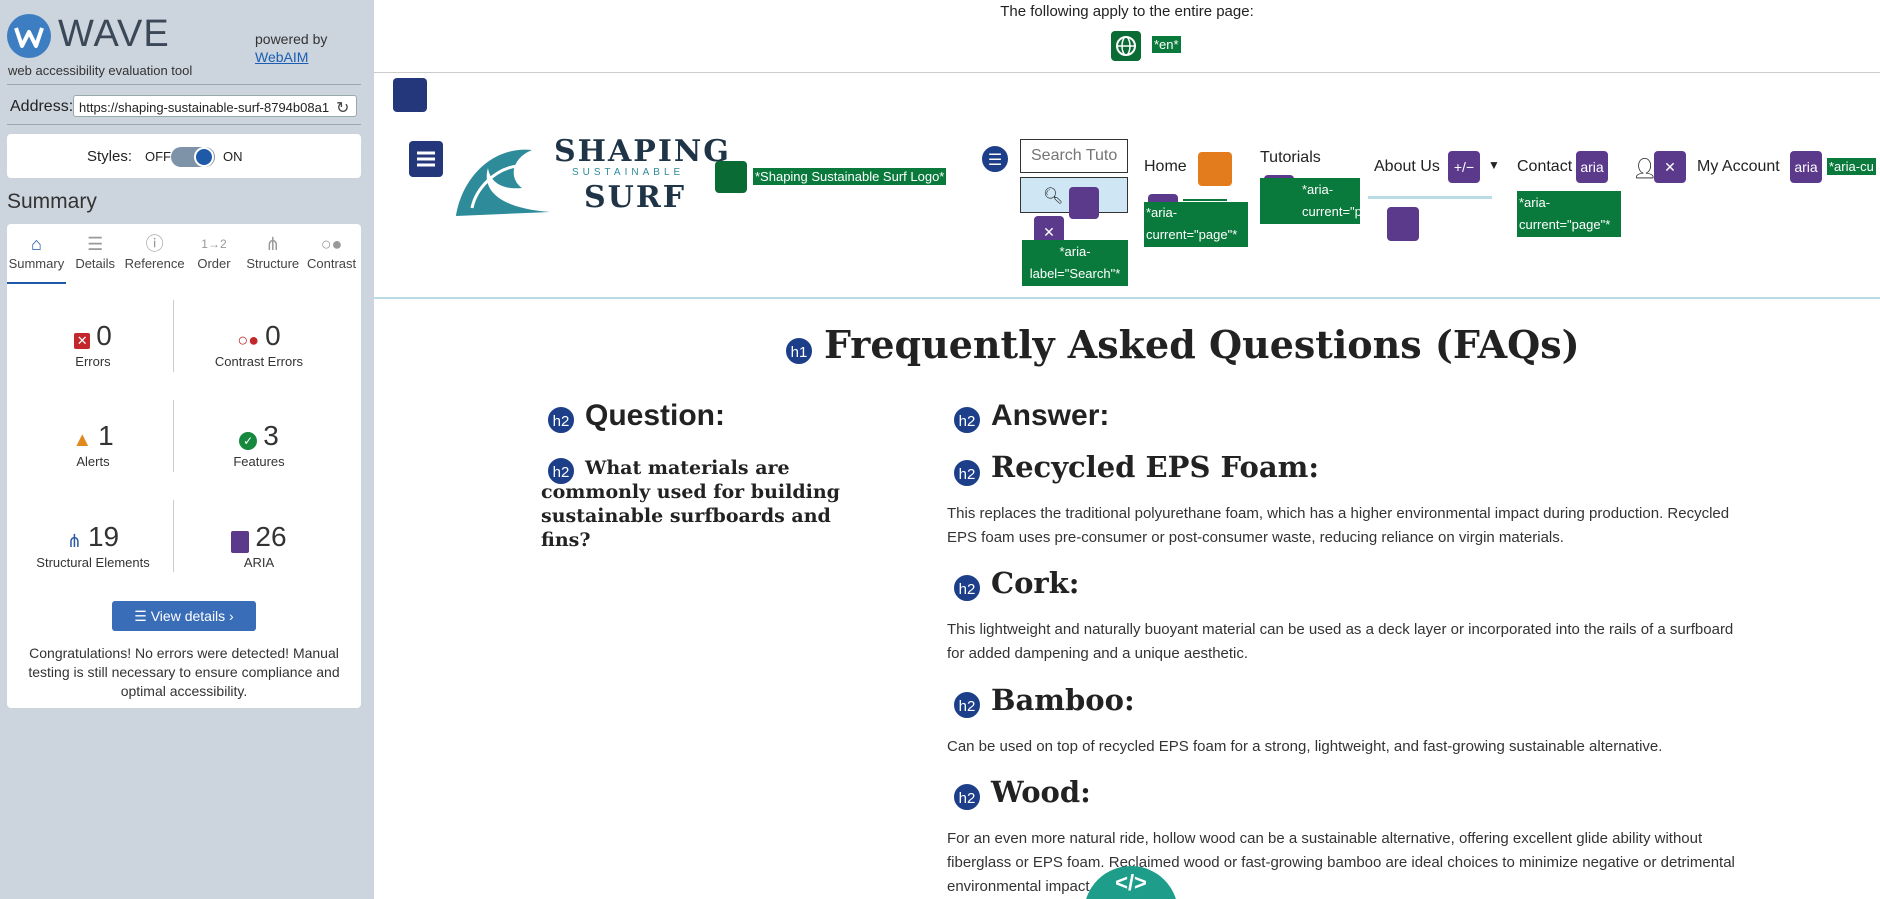 The width and height of the screenshot is (1880, 899). What do you see at coordinates (1215, 169) in the screenshot?
I see `alert-icon` at bounding box center [1215, 169].